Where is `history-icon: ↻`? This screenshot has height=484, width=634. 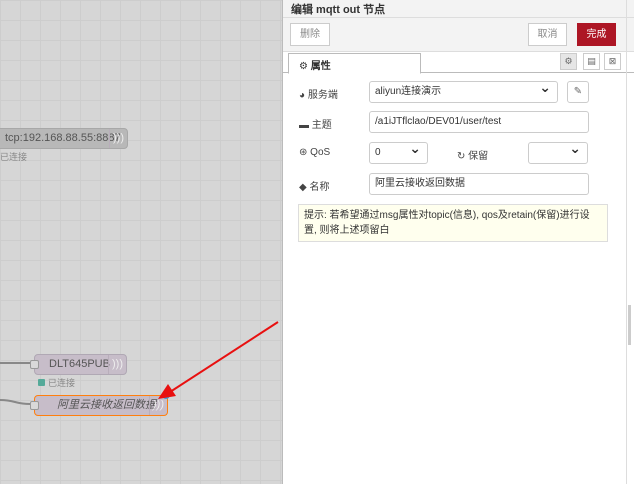 history-icon: ↻ is located at coordinates (463, 156).